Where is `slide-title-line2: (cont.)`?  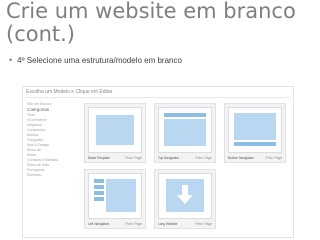 slide-title-line2: (cont.) is located at coordinates (40, 34).